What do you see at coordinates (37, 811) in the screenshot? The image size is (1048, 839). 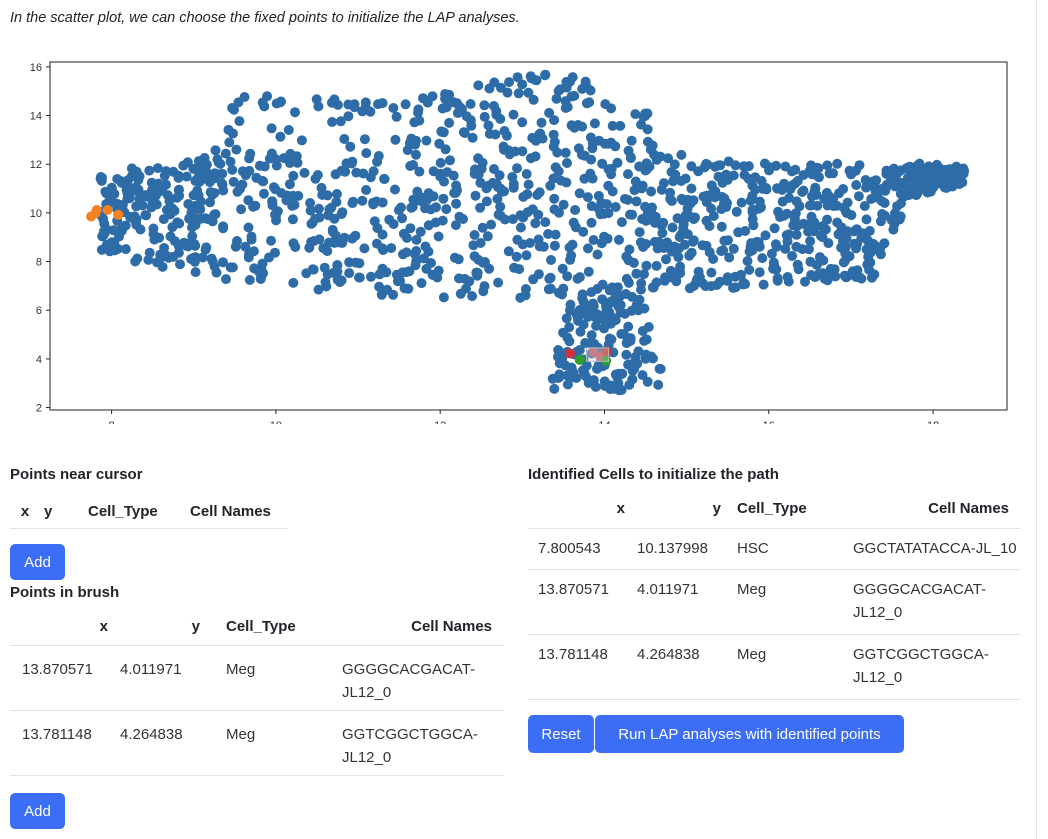 I see `brush-add-button: Add` at bounding box center [37, 811].